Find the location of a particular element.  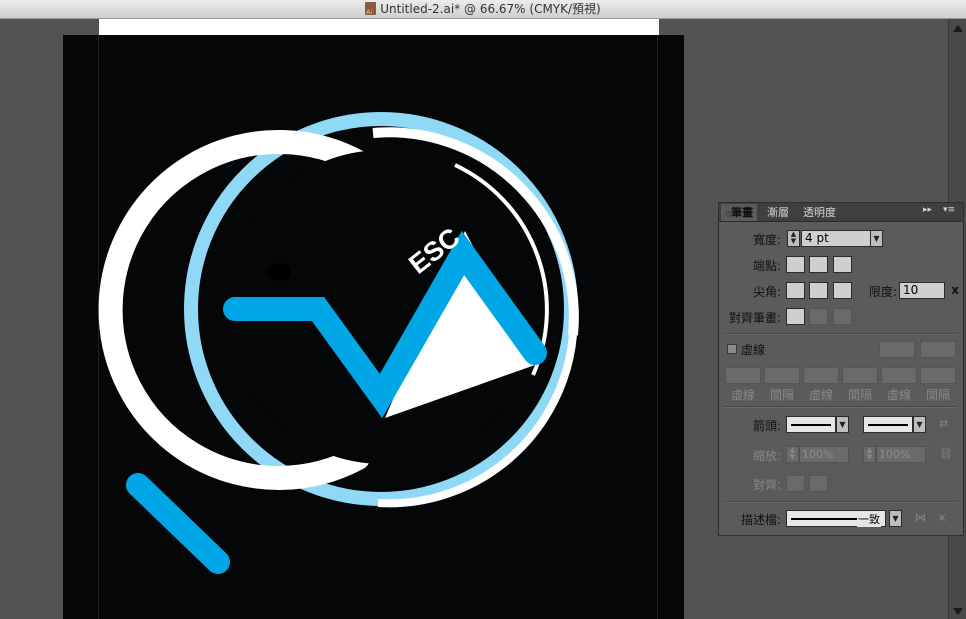

flip-along-icon: ⋈ is located at coordinates (920, 517).